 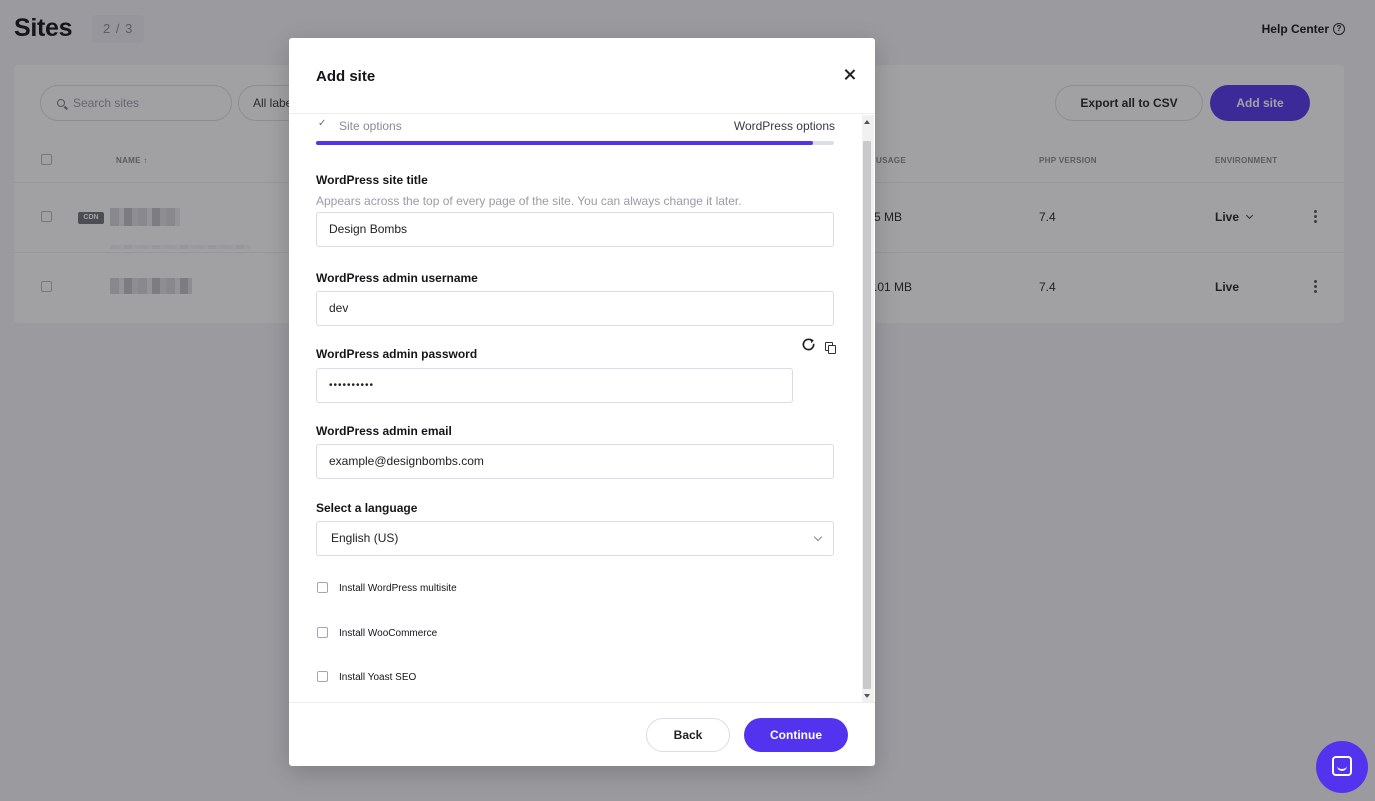 I want to click on chevron-down-icon, so click(x=818, y=537).